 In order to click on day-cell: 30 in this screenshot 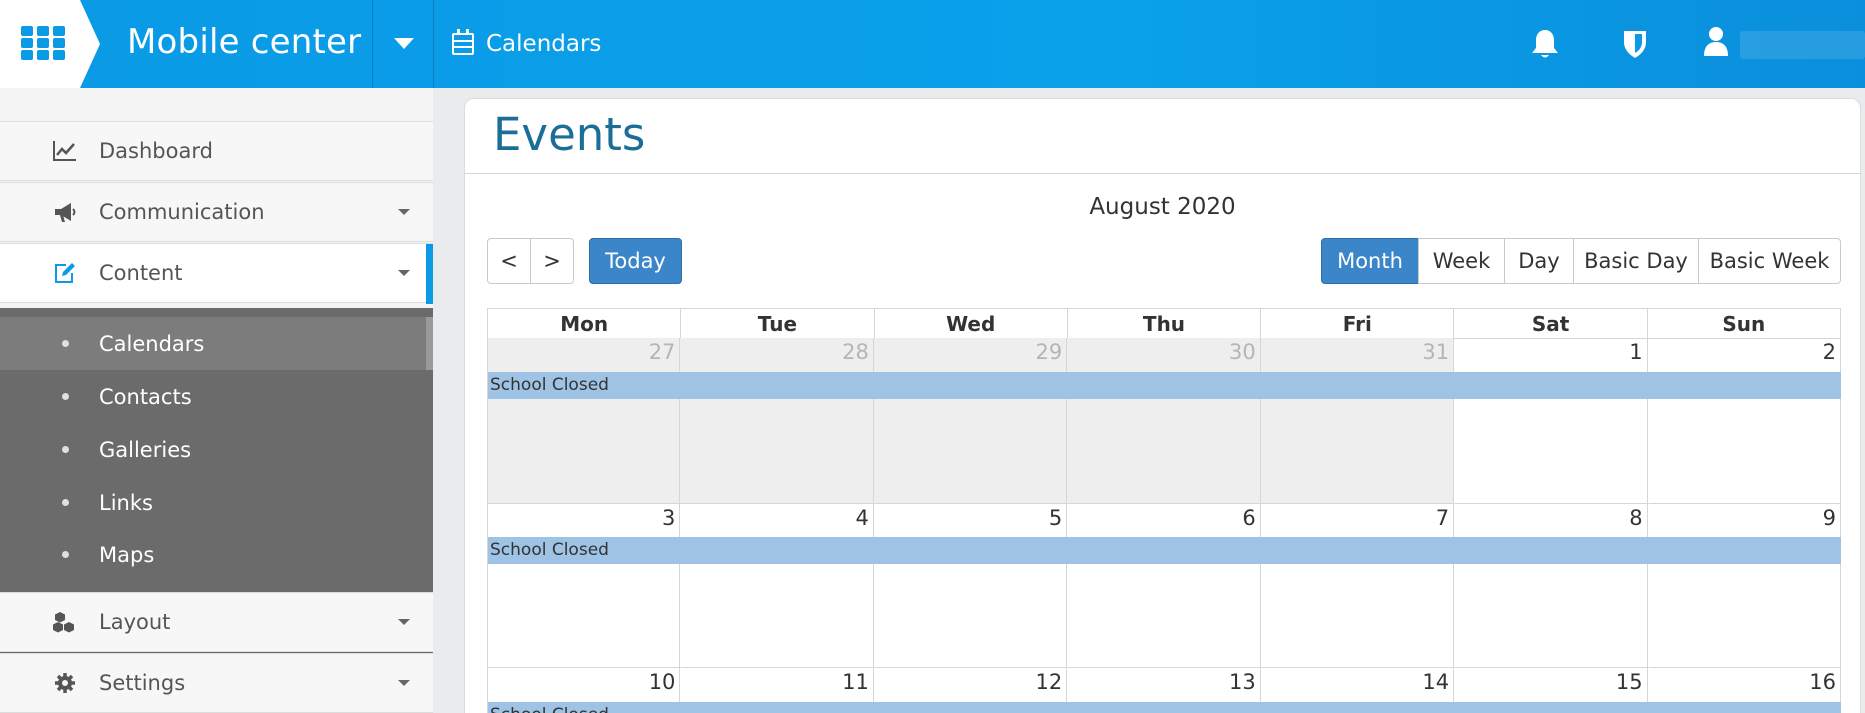, I will do `click(1164, 421)`.